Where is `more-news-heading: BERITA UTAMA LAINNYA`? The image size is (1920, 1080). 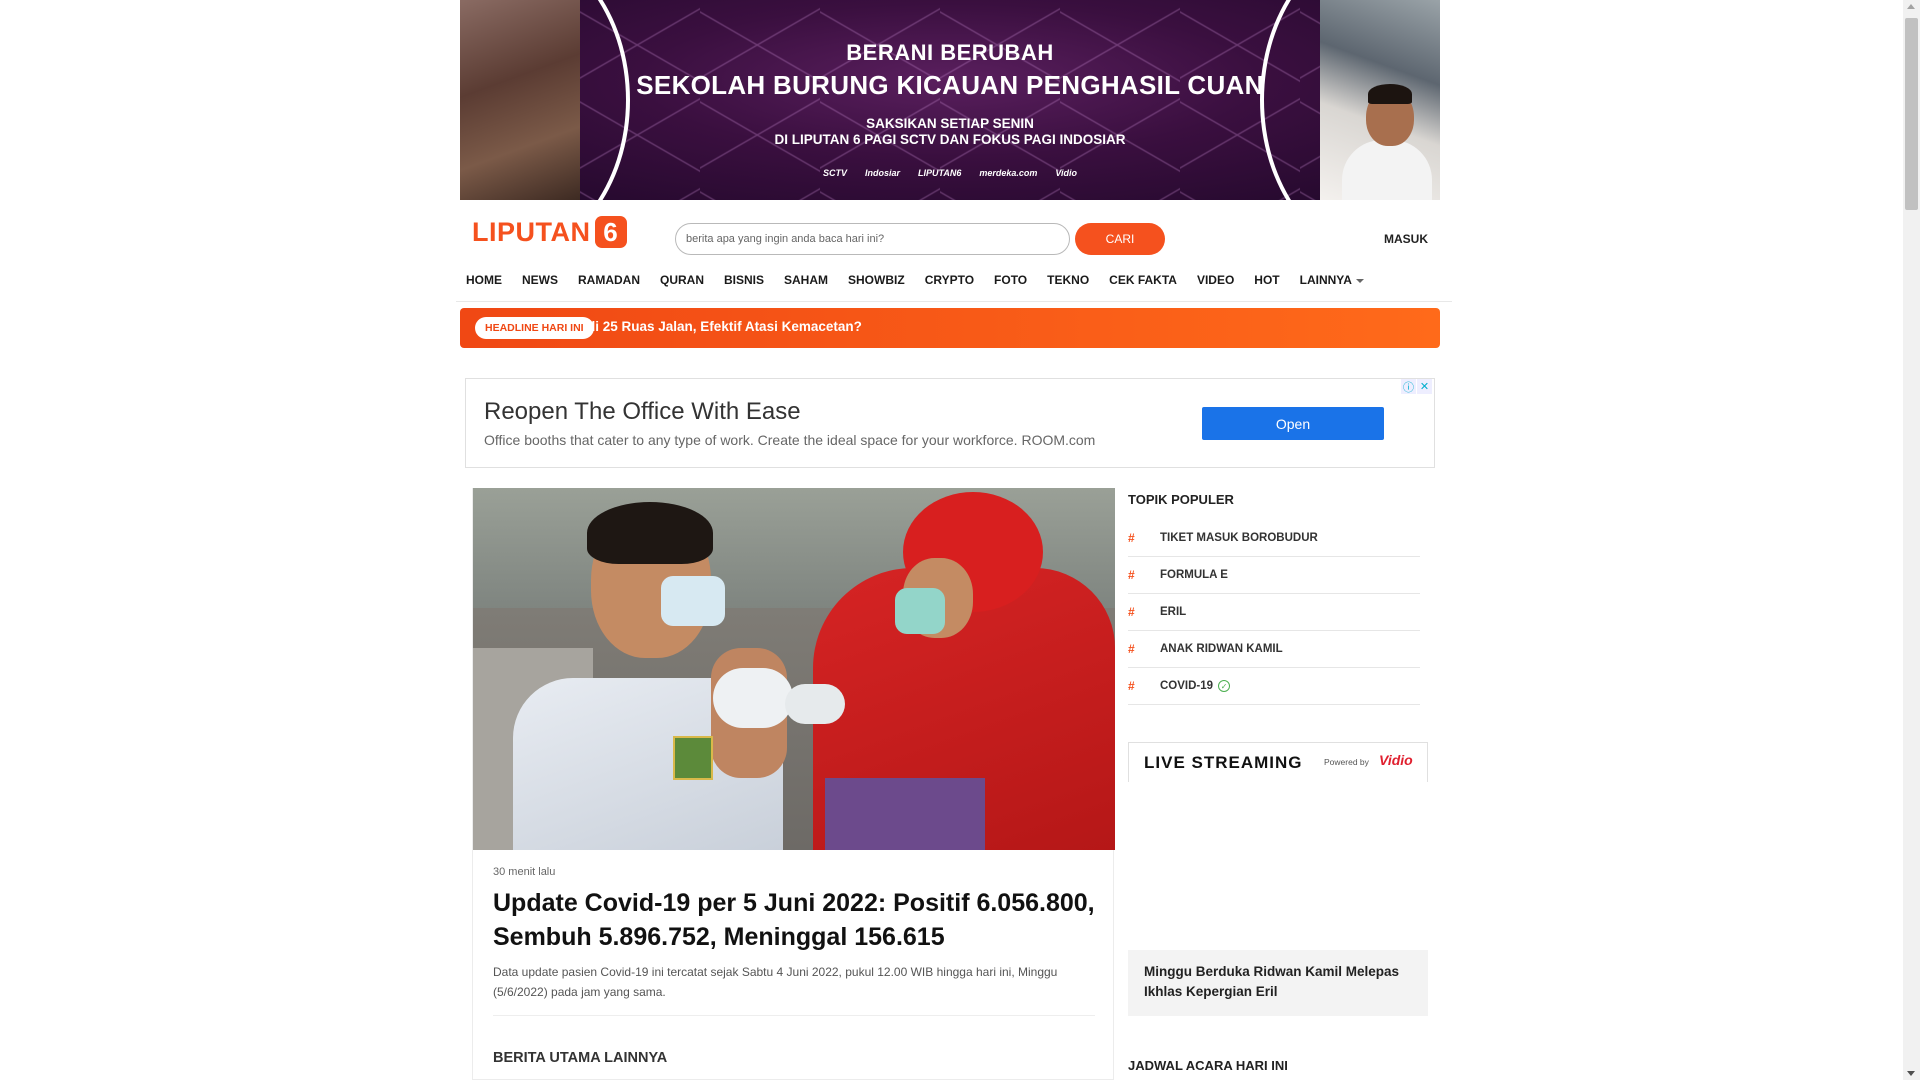
more-news-heading: BERITA UTAMA LAINNYA is located at coordinates (580, 1058).